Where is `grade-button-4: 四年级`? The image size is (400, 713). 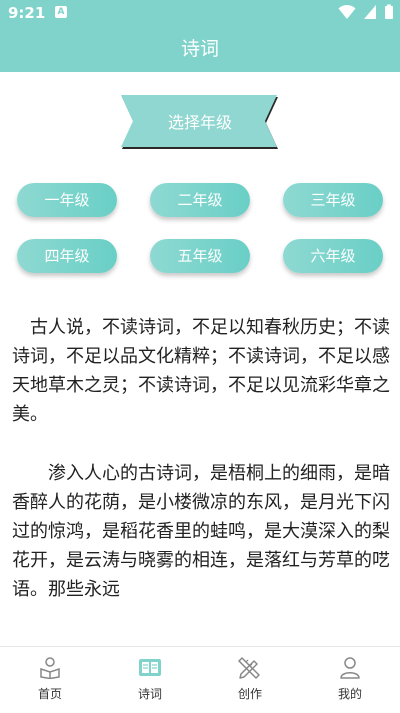 grade-button-4: 四年级 is located at coordinates (67, 256).